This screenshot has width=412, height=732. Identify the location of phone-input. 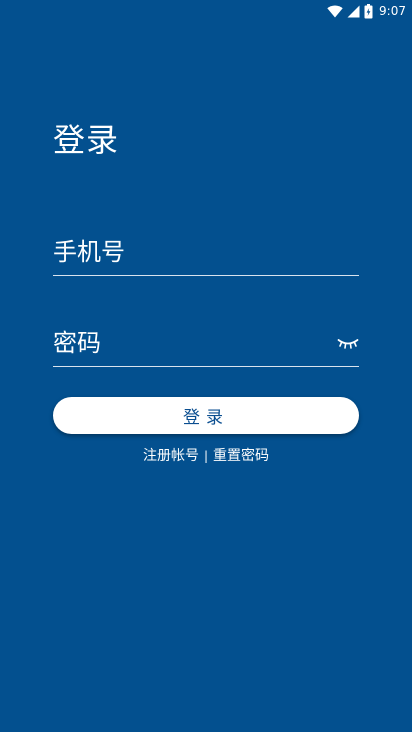
(188, 252).